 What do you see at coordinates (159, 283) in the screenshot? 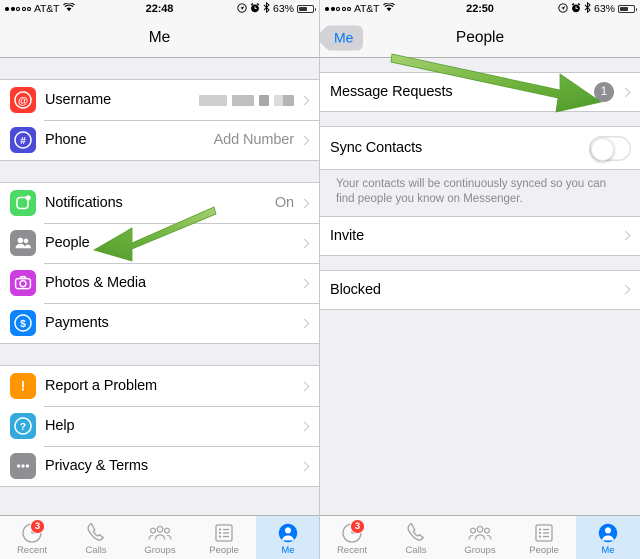
I see `row-photos-media: Photos & Media` at bounding box center [159, 283].